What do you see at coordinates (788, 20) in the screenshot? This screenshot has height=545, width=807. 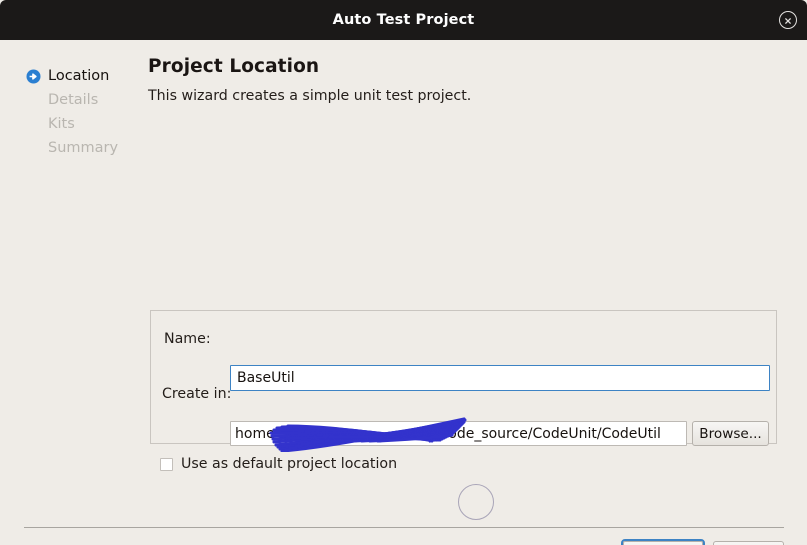 I see `close-icon` at bounding box center [788, 20].